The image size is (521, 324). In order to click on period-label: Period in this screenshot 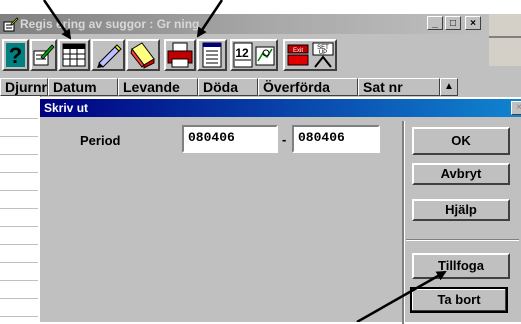, I will do `click(100, 140)`.